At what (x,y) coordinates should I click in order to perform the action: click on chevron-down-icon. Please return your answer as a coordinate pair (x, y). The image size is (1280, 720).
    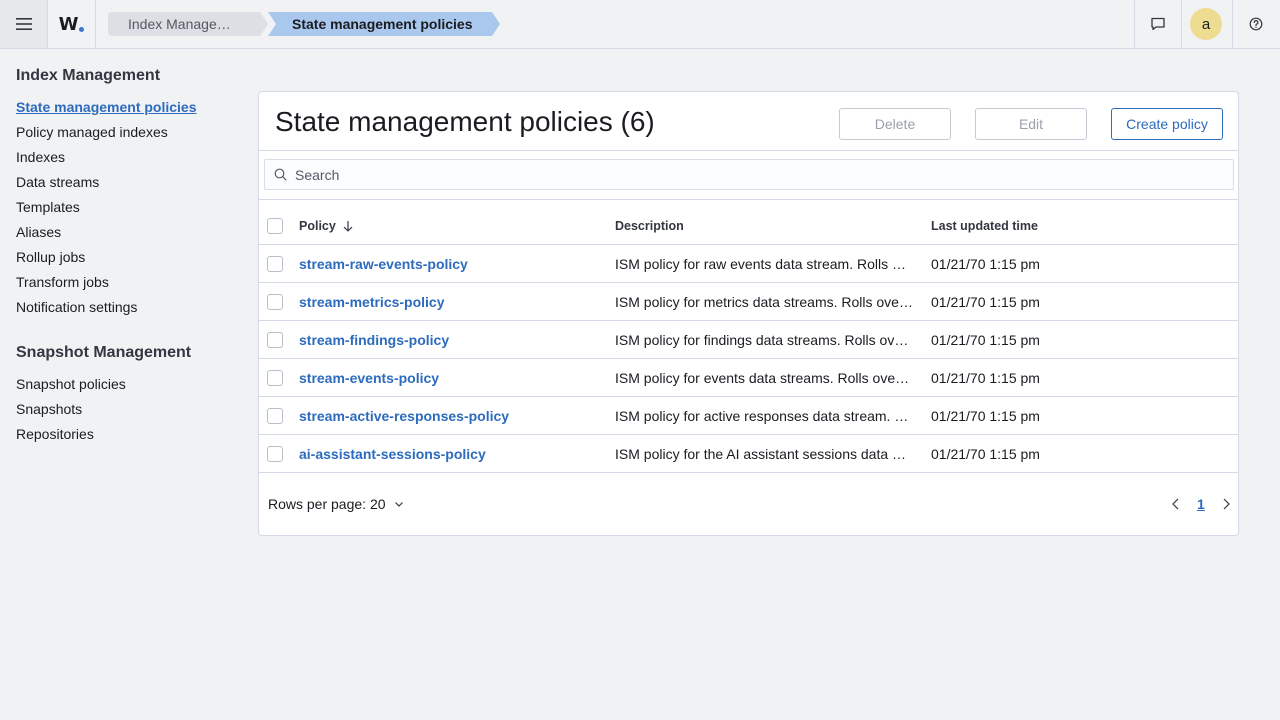
    Looking at the image, I should click on (399, 504).